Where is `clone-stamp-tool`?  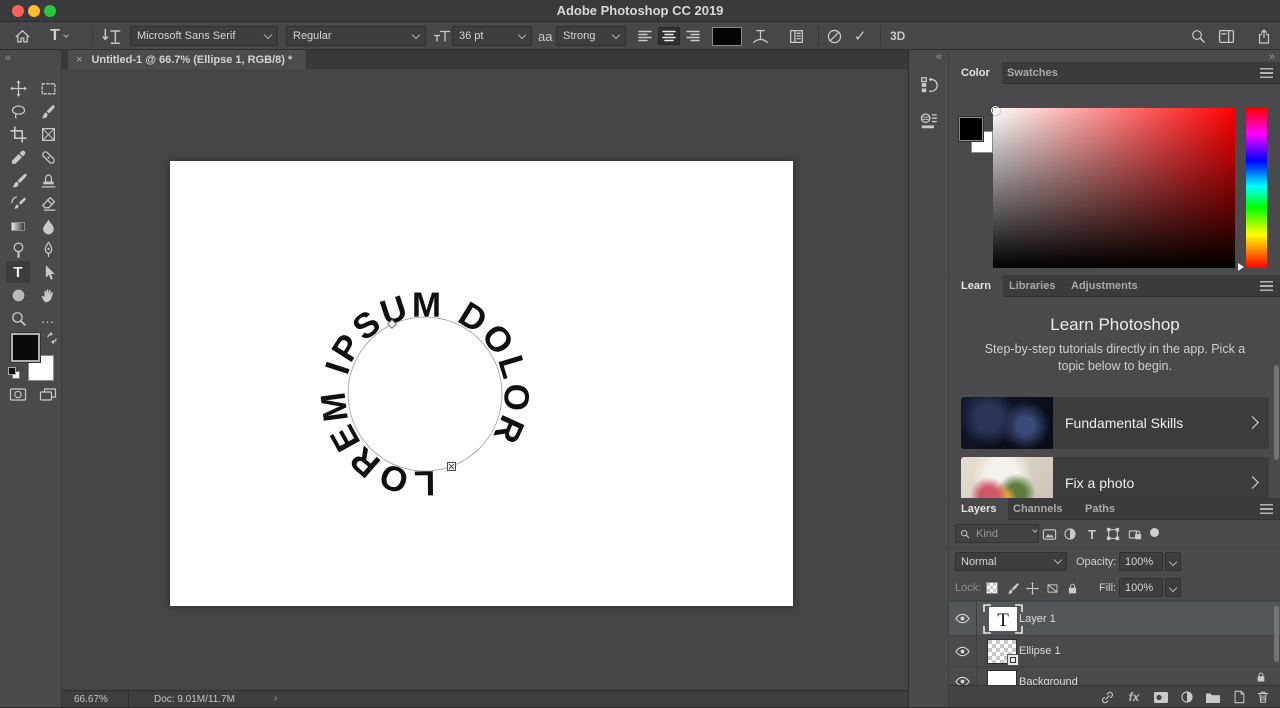 clone-stamp-tool is located at coordinates (48, 180).